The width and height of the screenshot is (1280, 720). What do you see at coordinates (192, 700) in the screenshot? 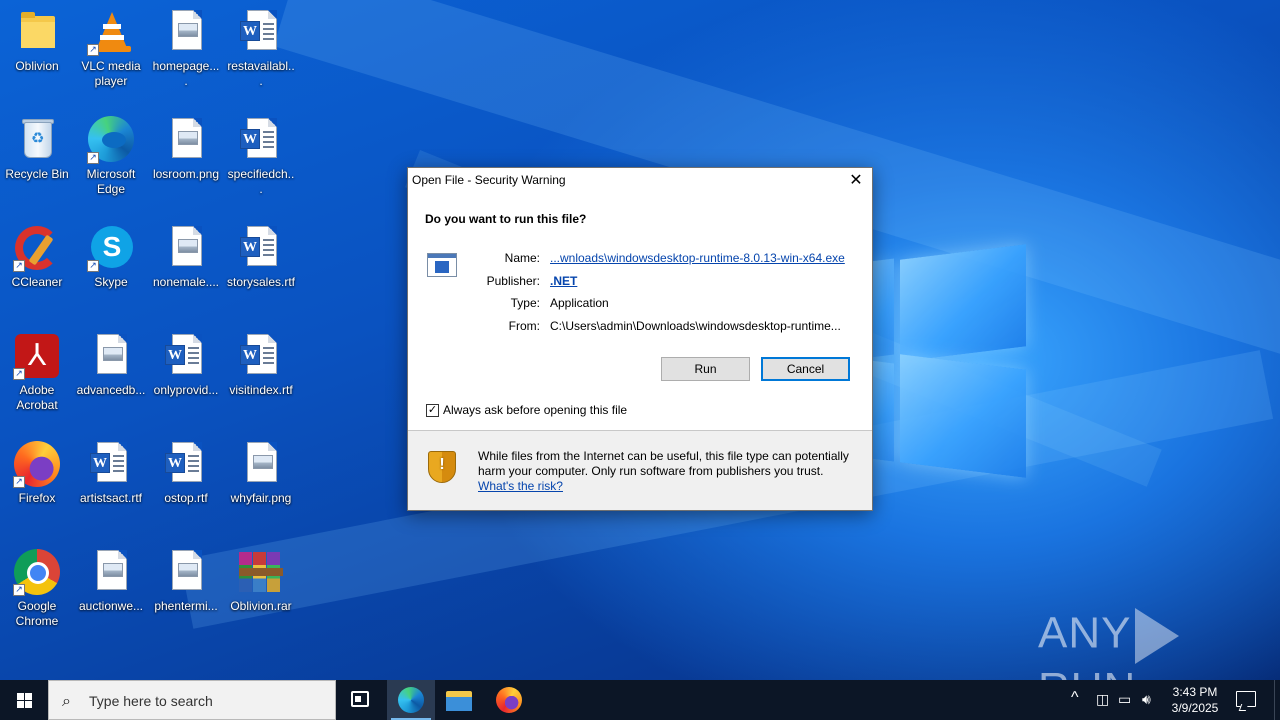
I see `taskbar-search-box: ⌕ Type here to search` at bounding box center [192, 700].